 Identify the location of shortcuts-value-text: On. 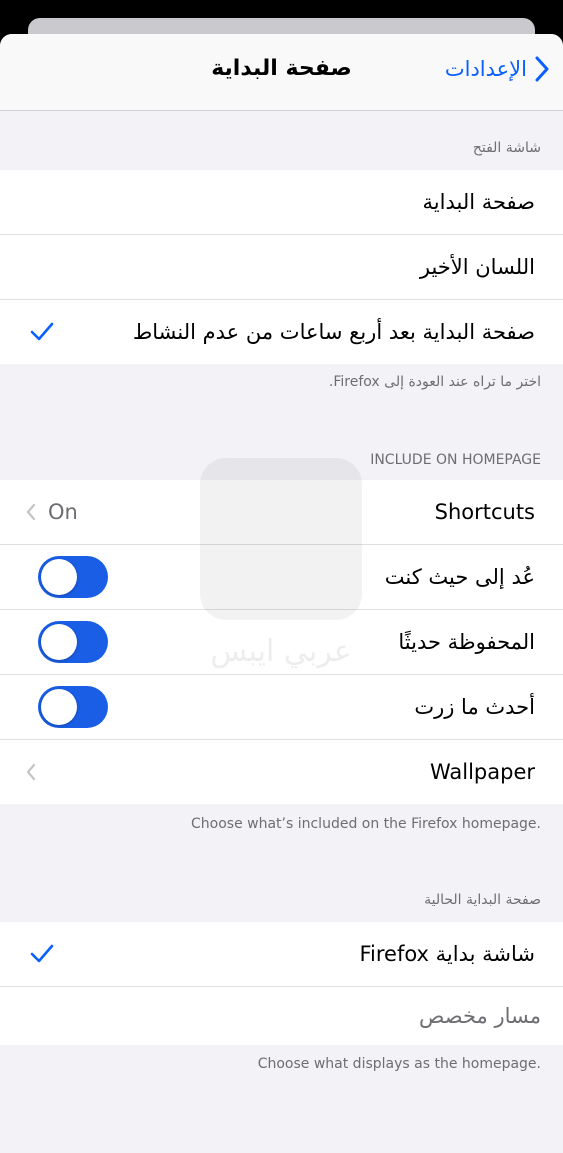
(63, 512).